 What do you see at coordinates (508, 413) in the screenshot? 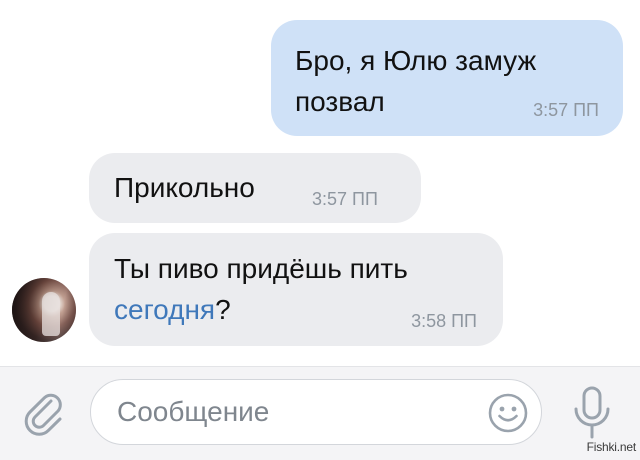
I see `smiley-icon` at bounding box center [508, 413].